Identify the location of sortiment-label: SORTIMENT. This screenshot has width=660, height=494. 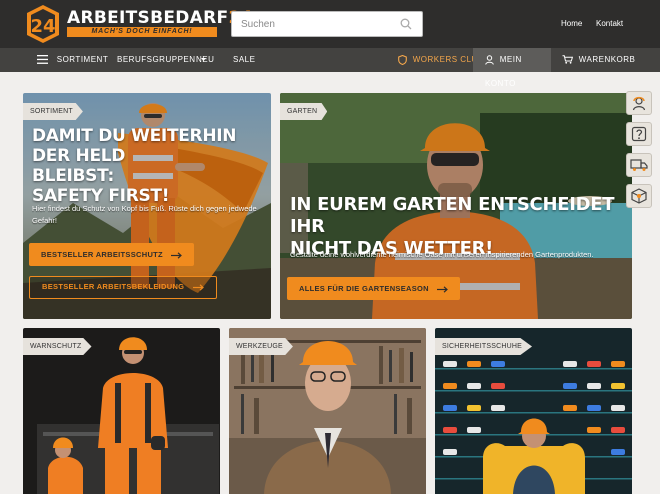
(82, 59).